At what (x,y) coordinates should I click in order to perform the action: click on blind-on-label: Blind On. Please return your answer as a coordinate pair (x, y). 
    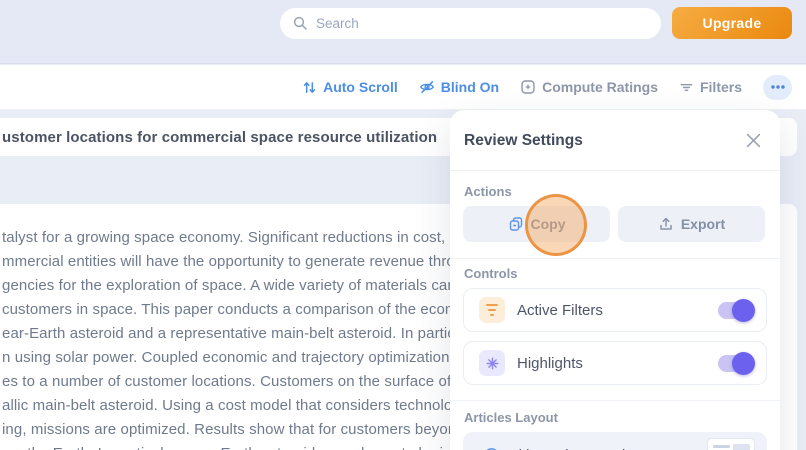
    Looking at the image, I should click on (470, 87).